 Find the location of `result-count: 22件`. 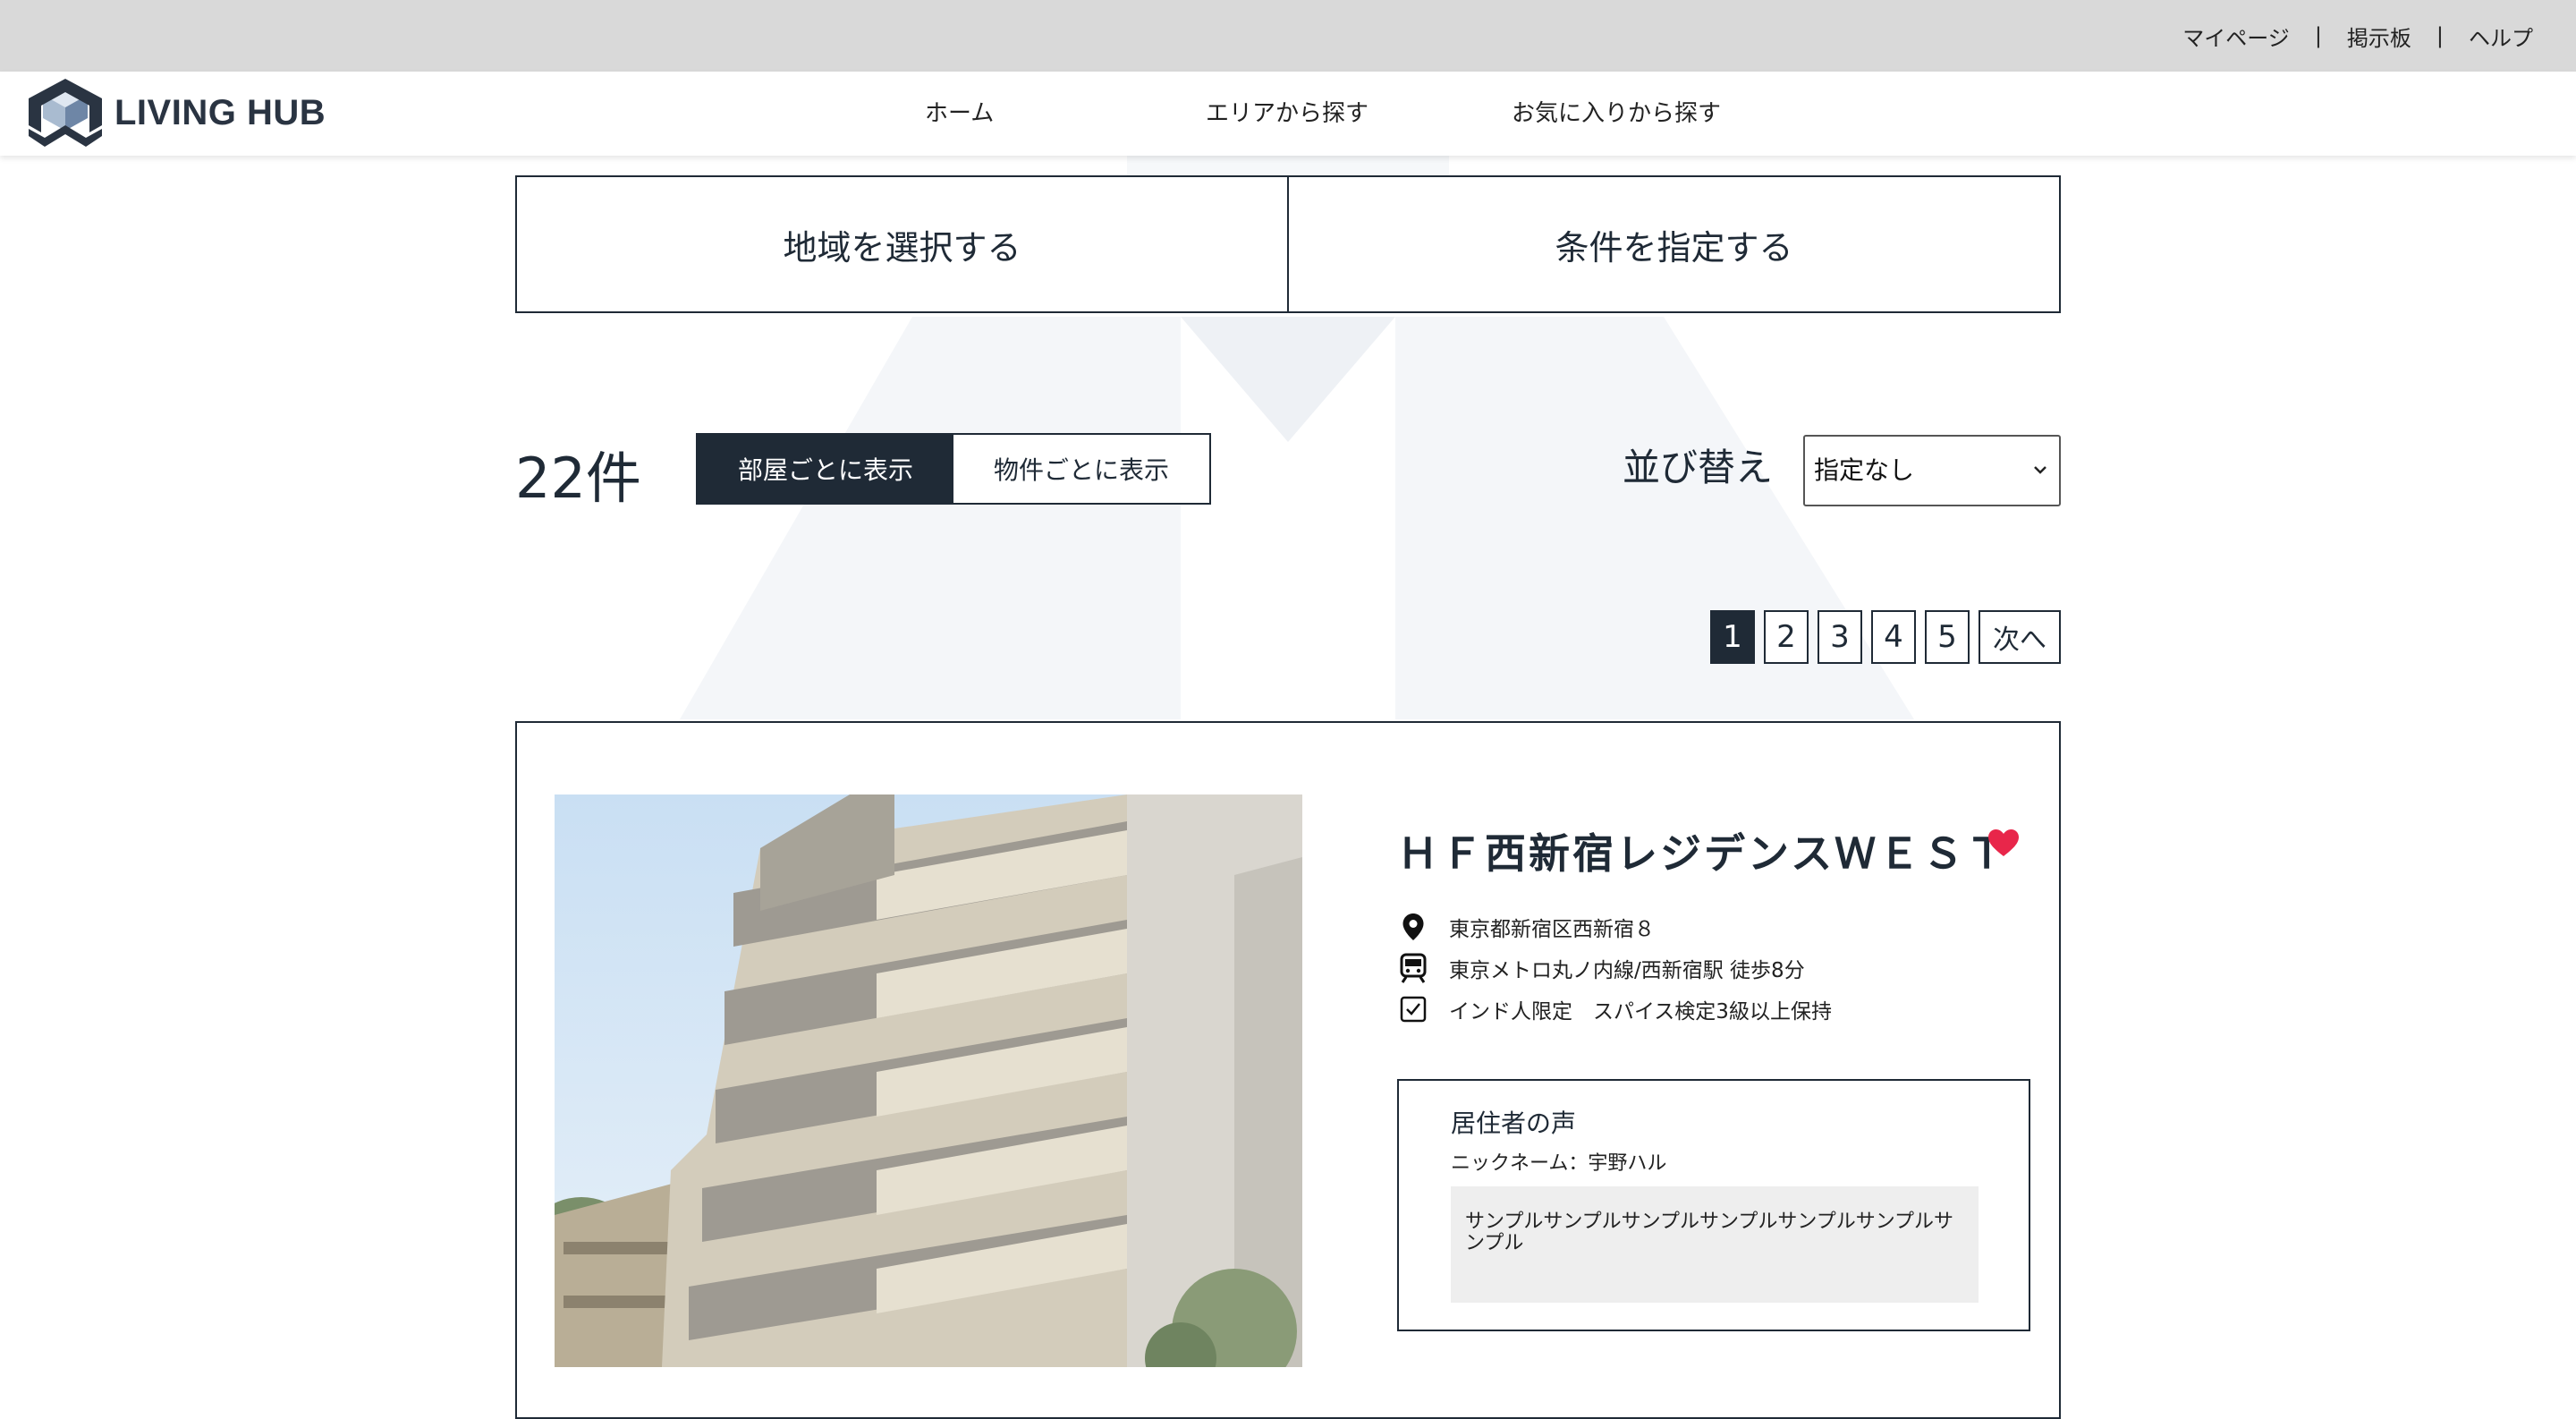

result-count: 22件 is located at coordinates (578, 478).